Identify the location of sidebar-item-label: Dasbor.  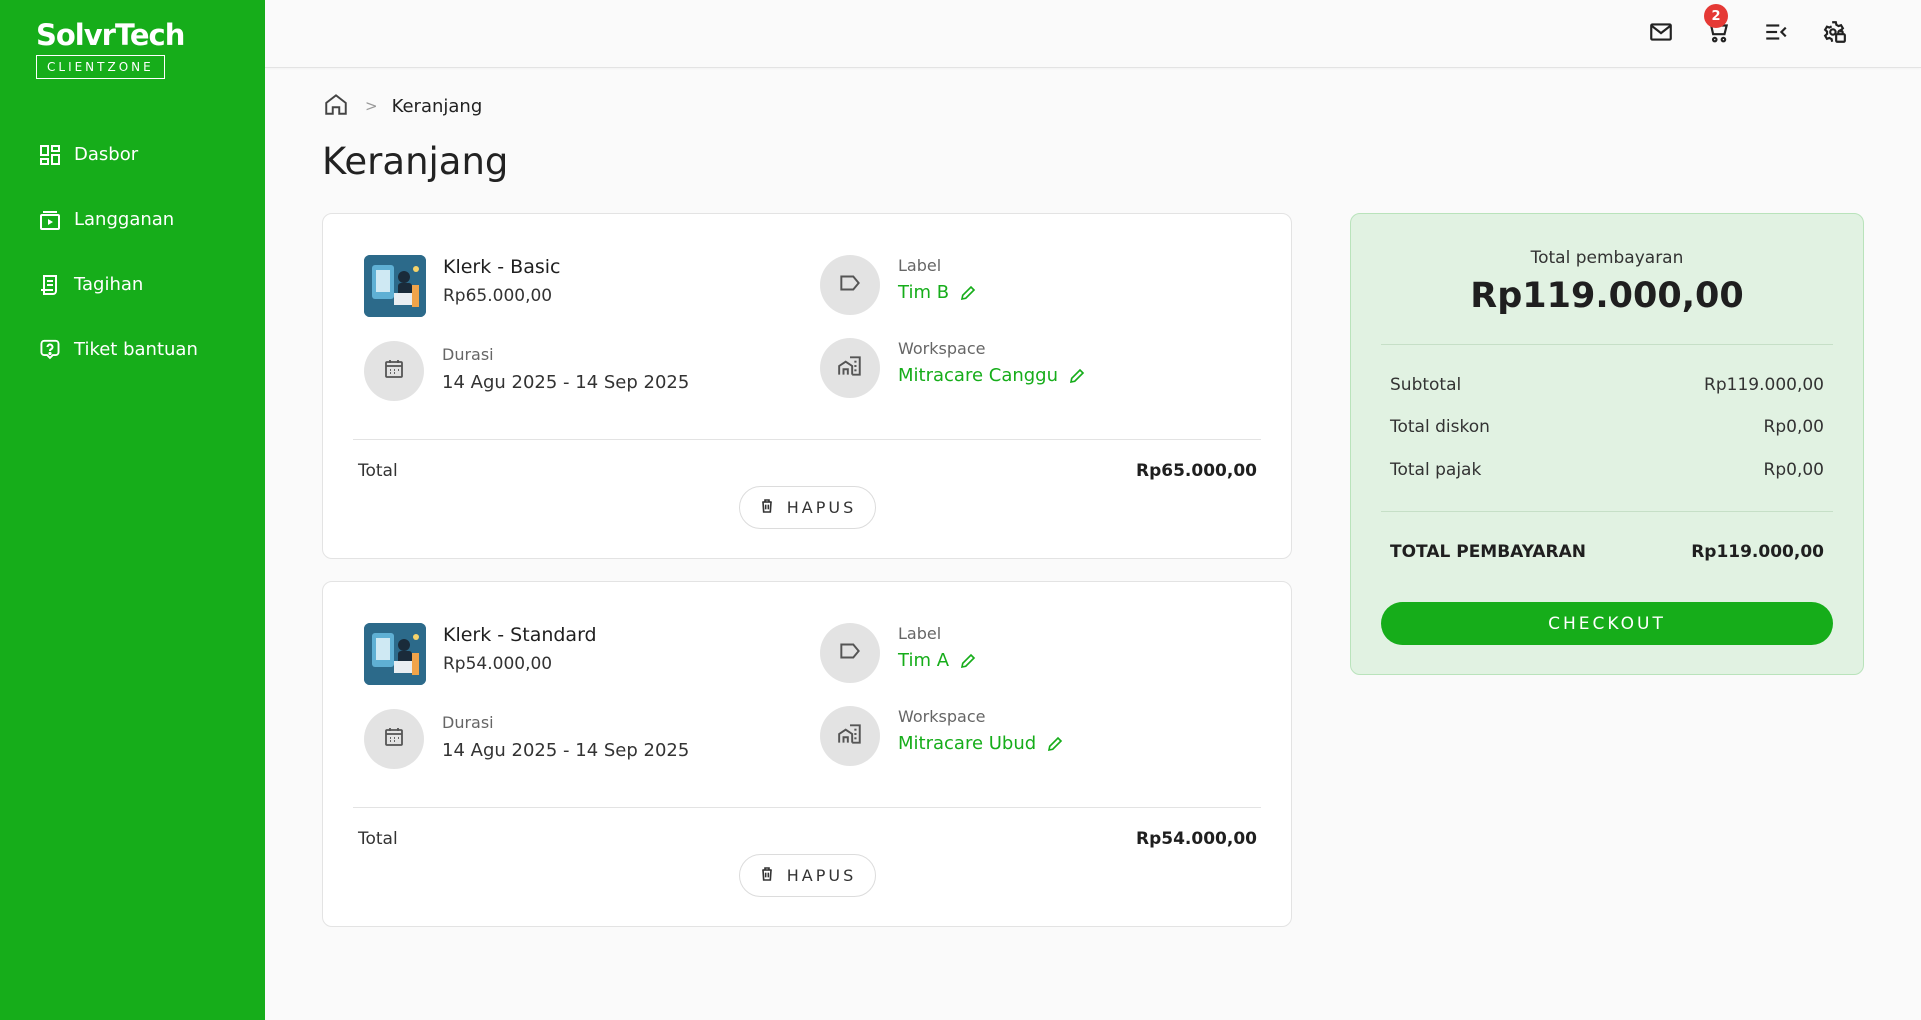
(106, 154).